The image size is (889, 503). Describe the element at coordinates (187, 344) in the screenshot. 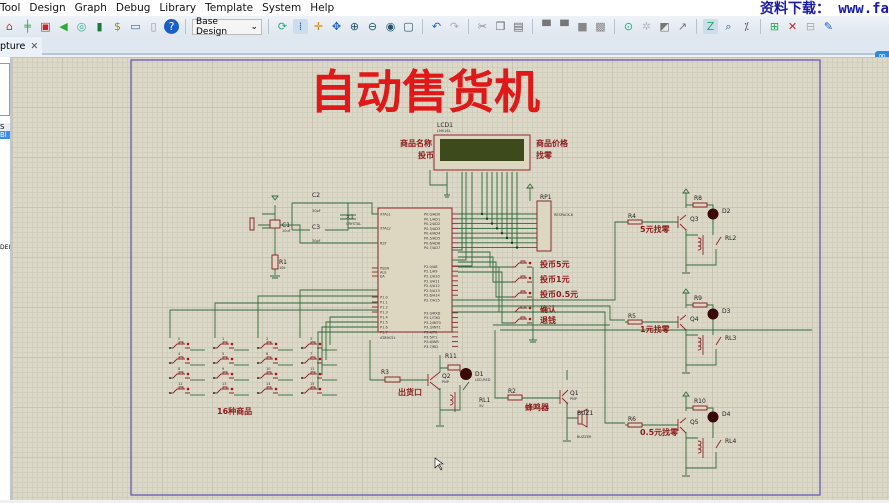

I see `keypad-button: 0` at that location.